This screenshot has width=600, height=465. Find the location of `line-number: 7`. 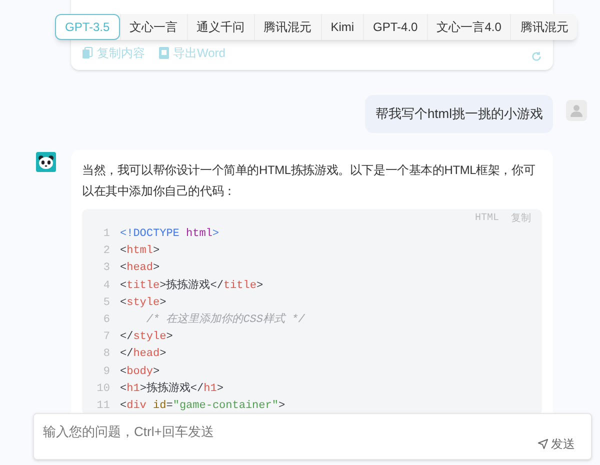

line-number: 7 is located at coordinates (106, 338).